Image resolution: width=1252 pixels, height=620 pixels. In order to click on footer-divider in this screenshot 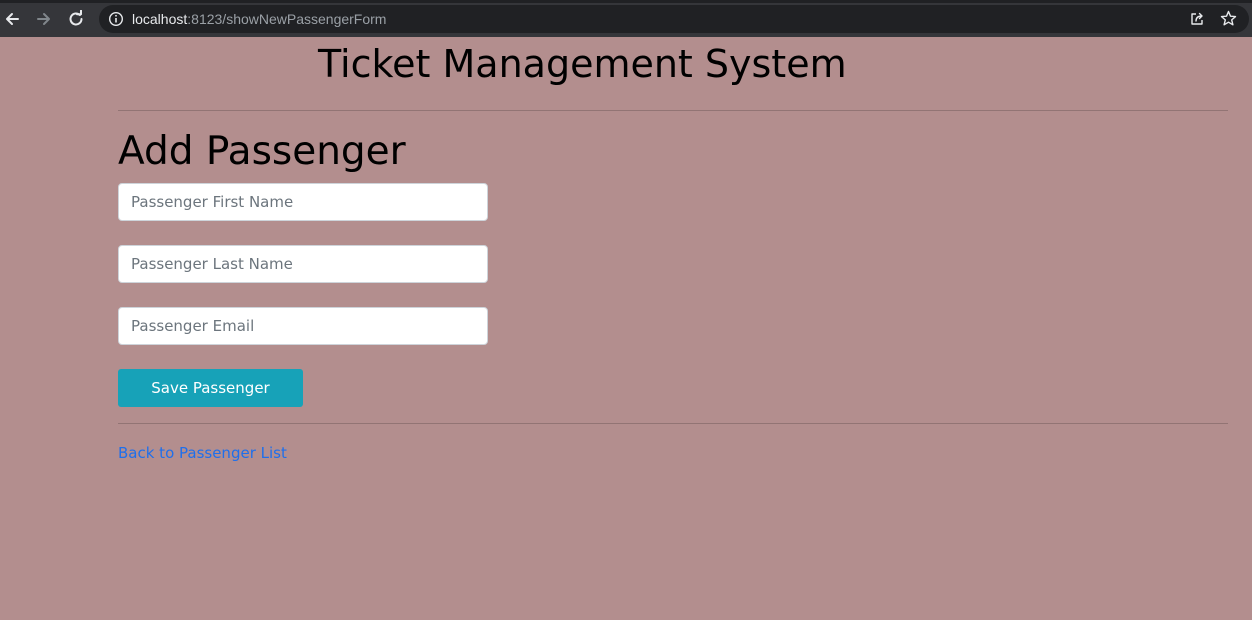, I will do `click(673, 423)`.